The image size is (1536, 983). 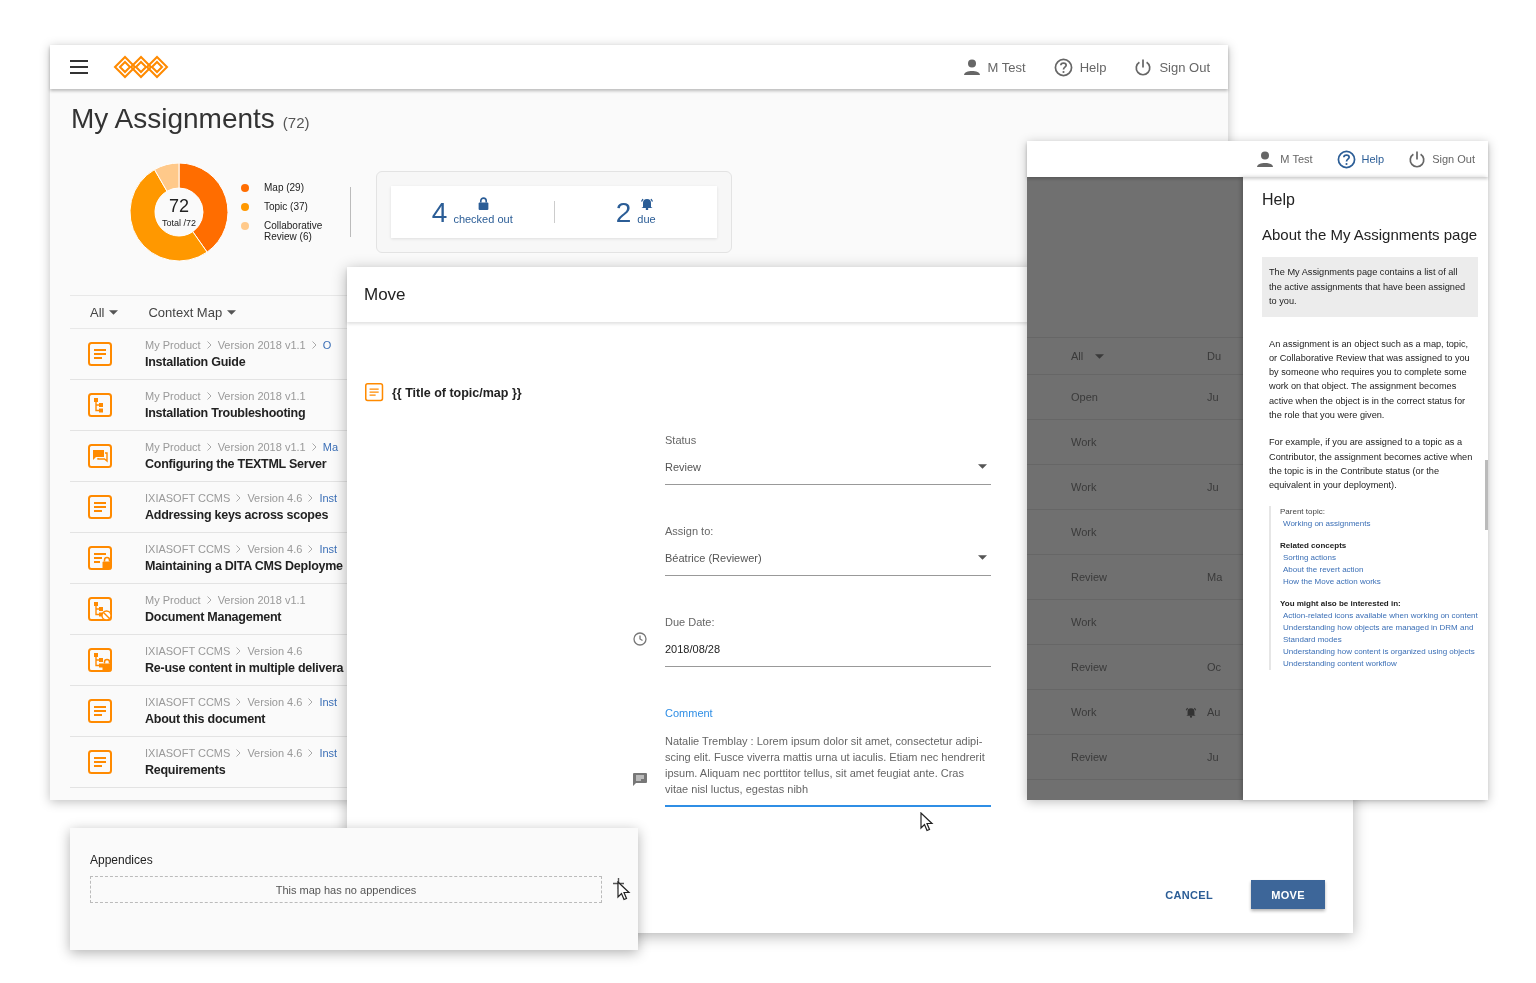 I want to click on help-link: Sorting actions, so click(x=1379, y=558).